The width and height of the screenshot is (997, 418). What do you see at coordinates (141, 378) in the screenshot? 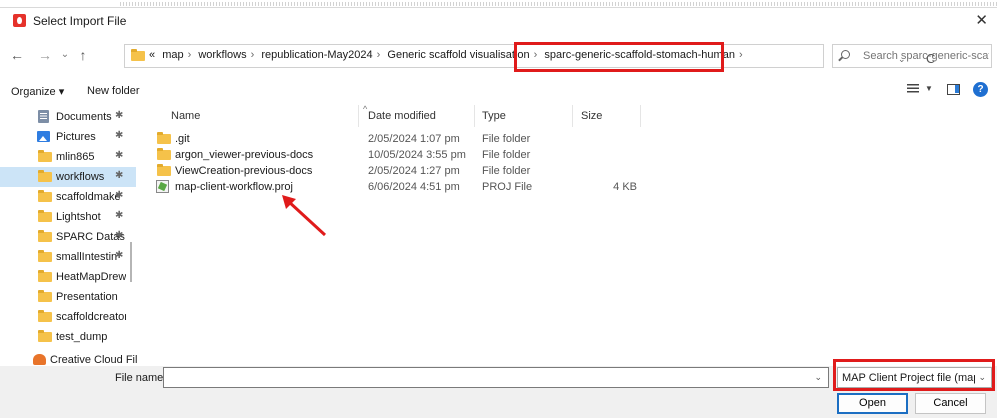
I see `file-name-label: File name:` at bounding box center [141, 378].